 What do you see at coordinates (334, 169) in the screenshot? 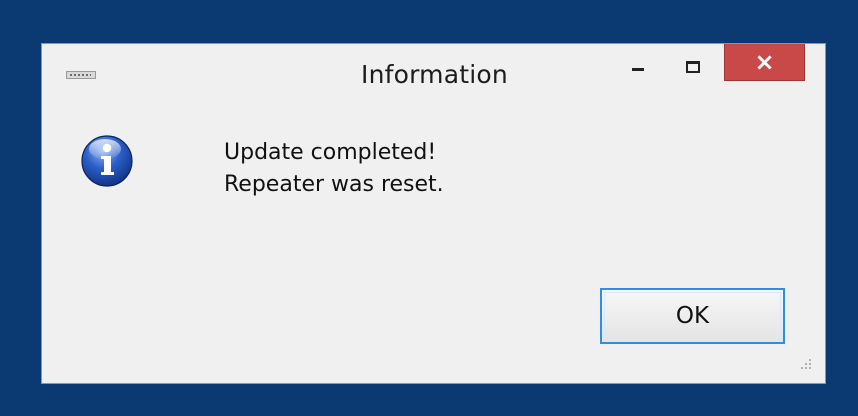
I see `message-text: Update completed! Repeater was reset.` at bounding box center [334, 169].